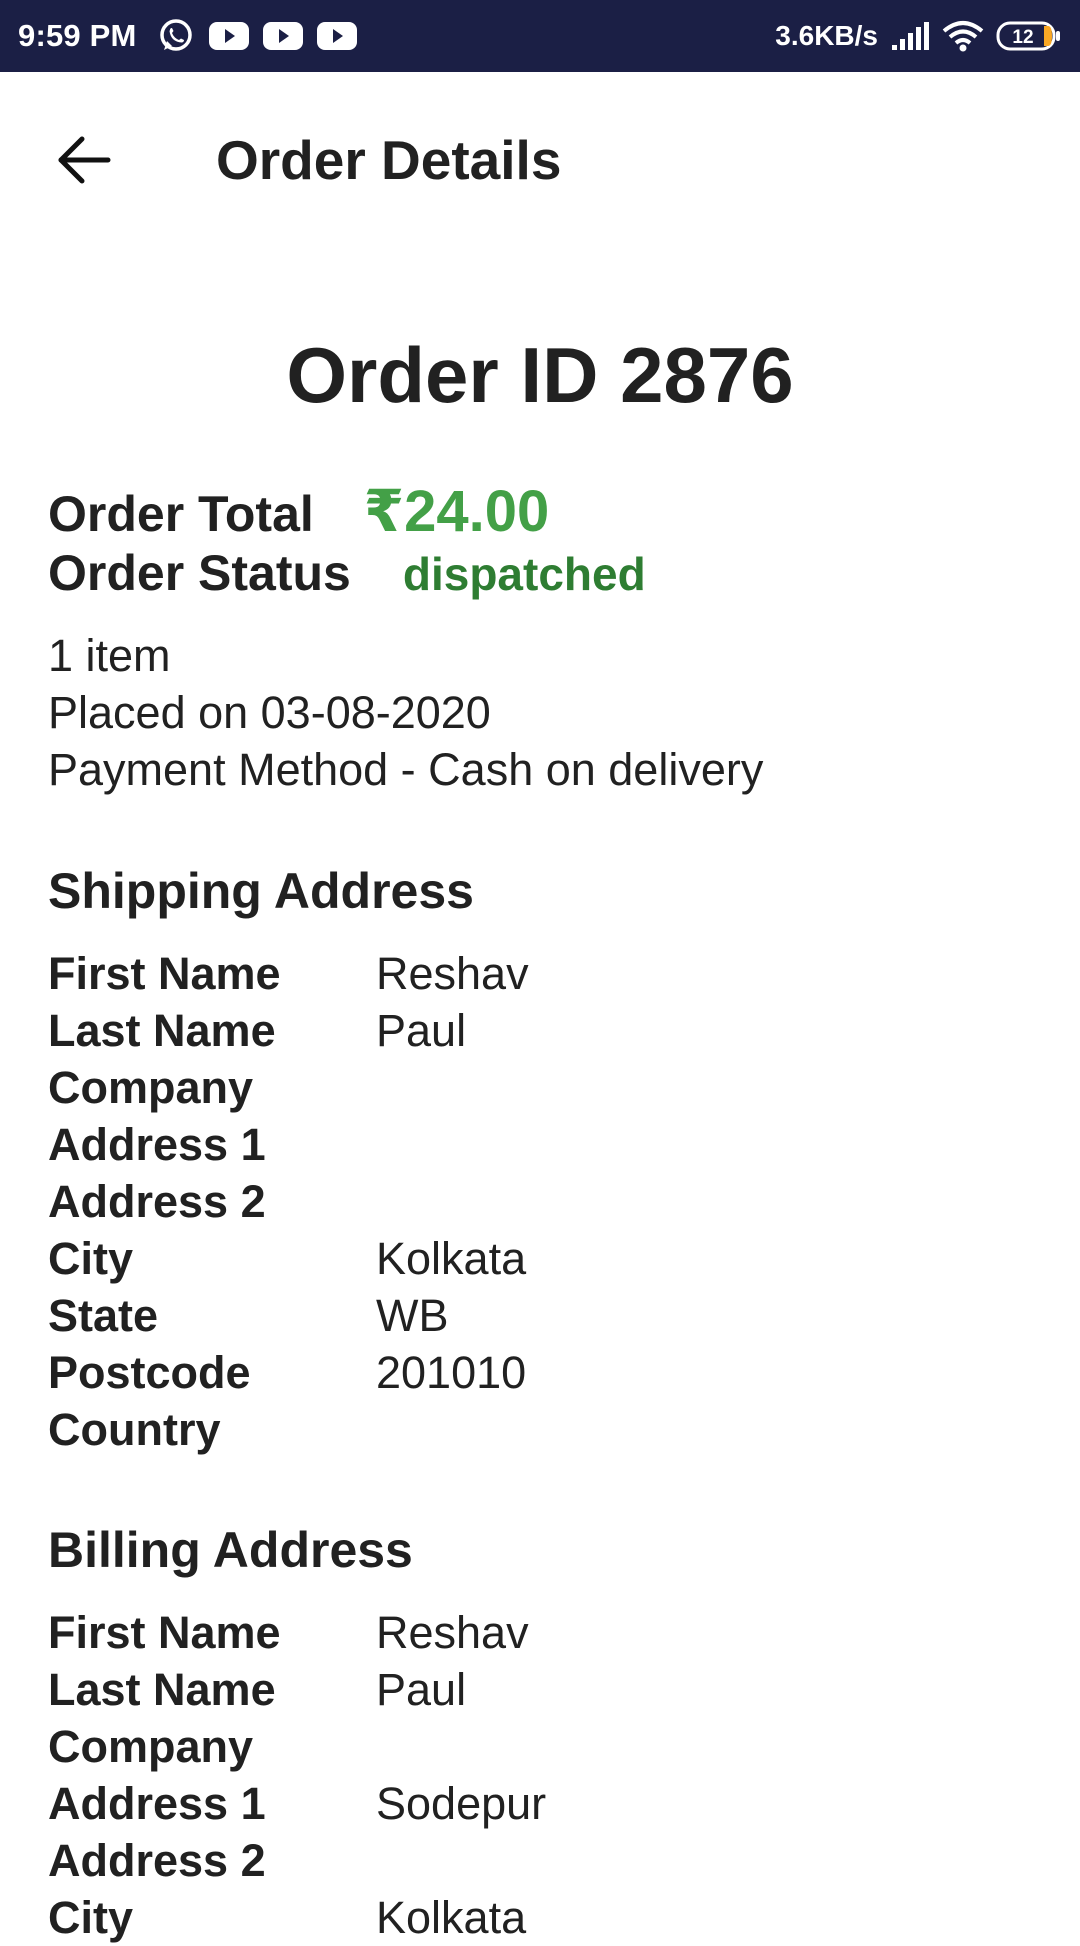  I want to click on signal-icon, so click(910, 36).